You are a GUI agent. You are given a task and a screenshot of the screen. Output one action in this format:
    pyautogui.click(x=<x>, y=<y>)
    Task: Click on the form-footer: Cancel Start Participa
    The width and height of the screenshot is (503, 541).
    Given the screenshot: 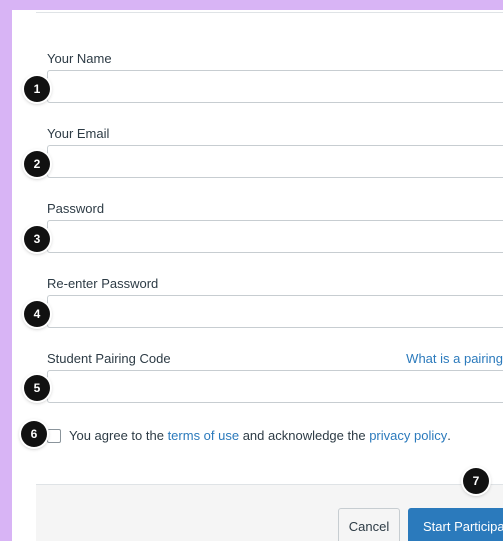 What is the action you would take?
    pyautogui.click(x=269, y=512)
    